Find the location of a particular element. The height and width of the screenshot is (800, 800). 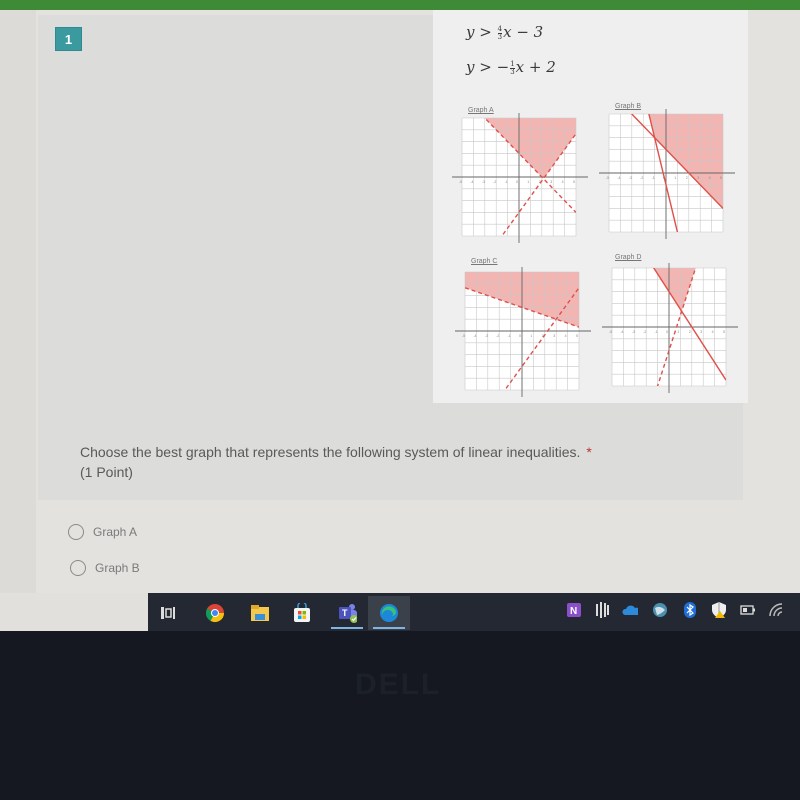

ineq-rest: x + 2 is located at coordinates (535, 67).